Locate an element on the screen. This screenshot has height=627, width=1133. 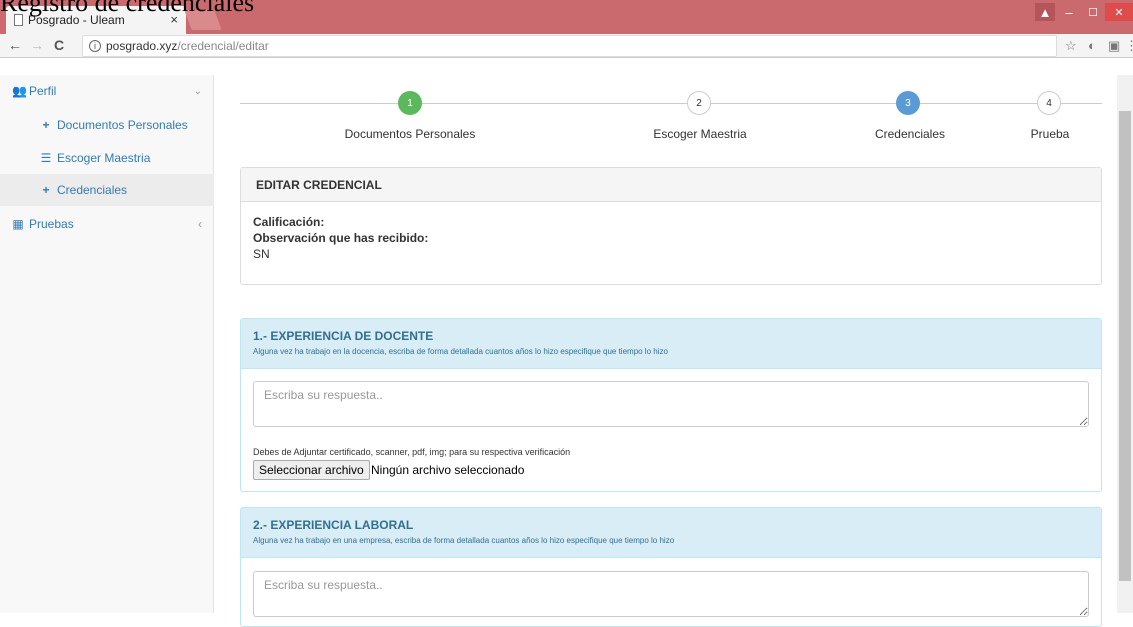
extension-icon: ◐ is located at coordinates (1092, 45).